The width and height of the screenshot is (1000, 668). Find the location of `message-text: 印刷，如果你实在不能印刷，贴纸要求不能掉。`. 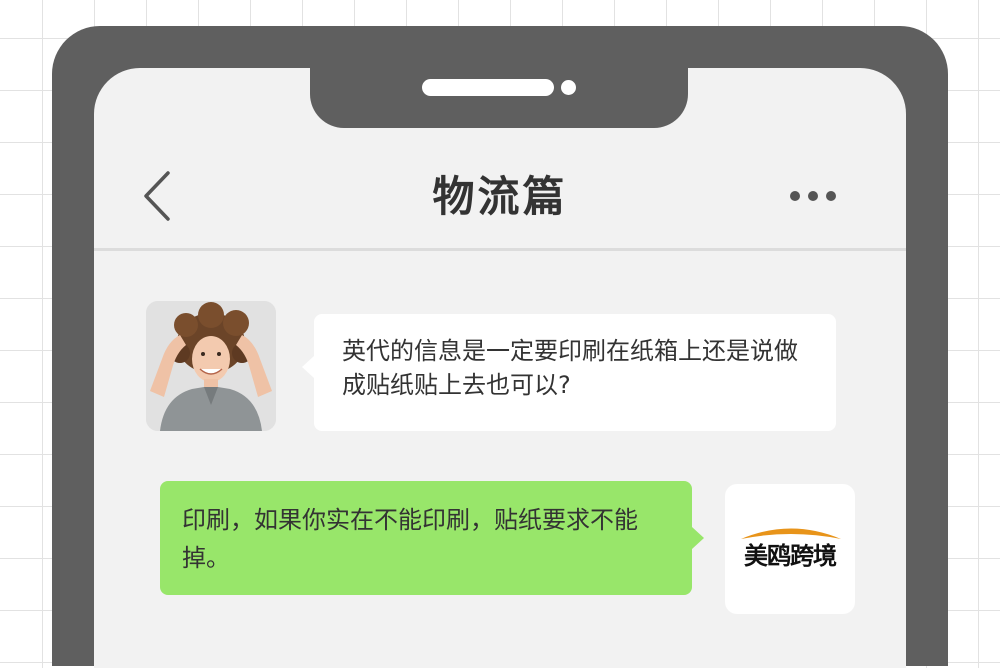

message-text: 印刷，如果你实在不能印刷，贴纸要求不能掉。 is located at coordinates (410, 539).